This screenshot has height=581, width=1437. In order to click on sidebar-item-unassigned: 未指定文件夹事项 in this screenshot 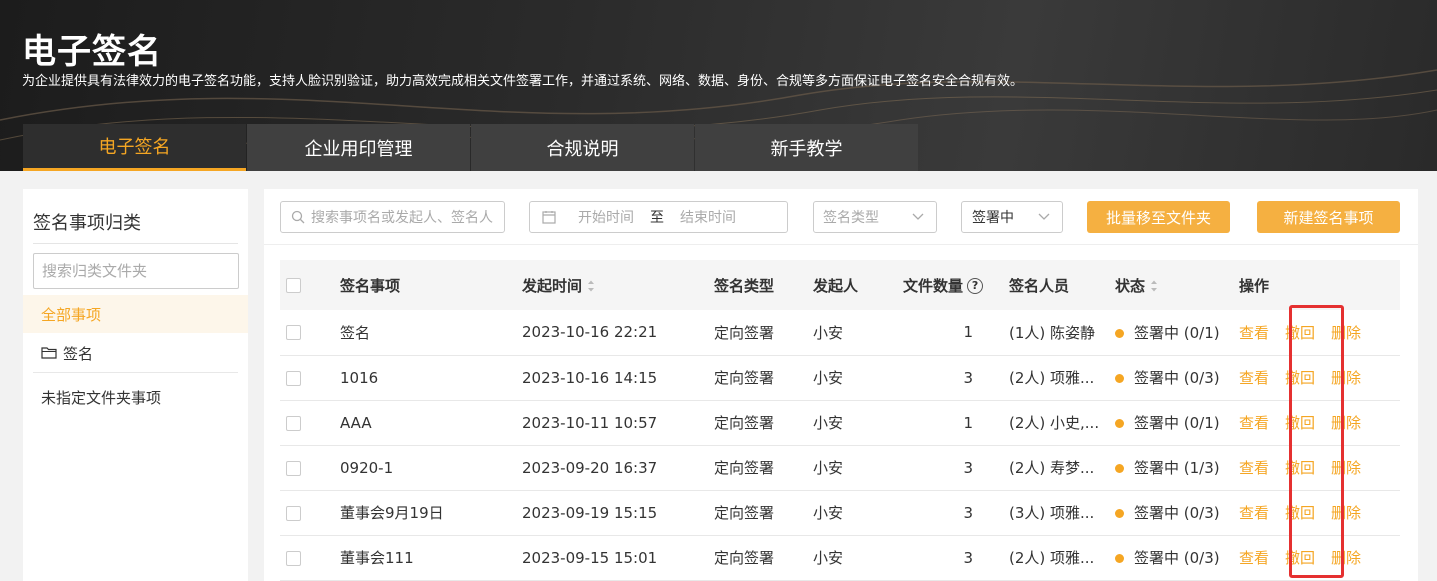, I will do `click(135, 397)`.